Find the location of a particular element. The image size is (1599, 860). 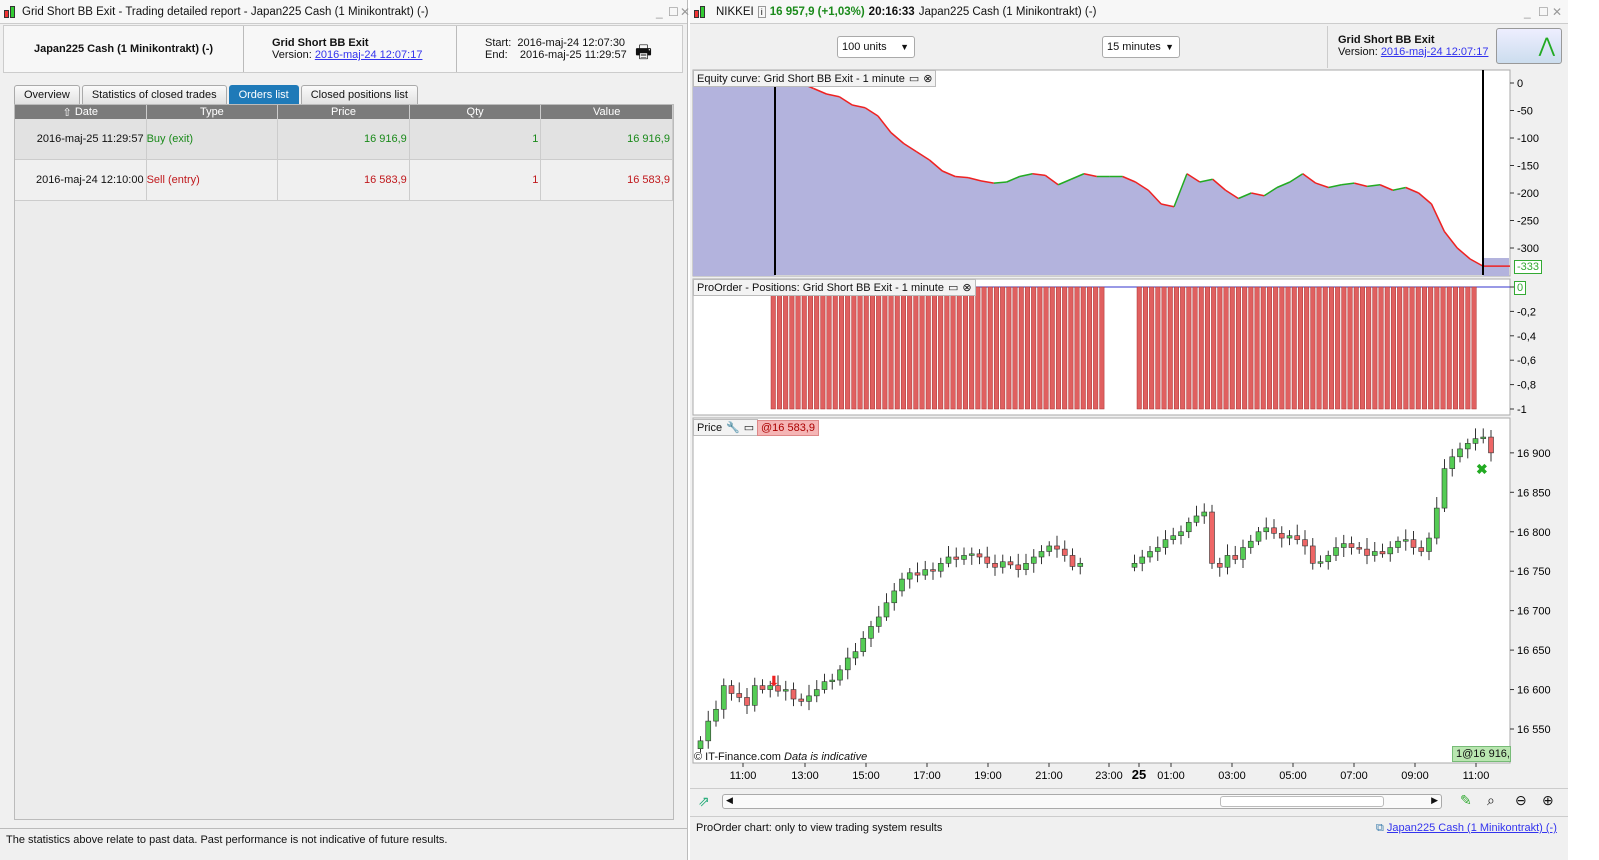

price-panel-label: Price 🔧 ▭ is located at coordinates (726, 427).